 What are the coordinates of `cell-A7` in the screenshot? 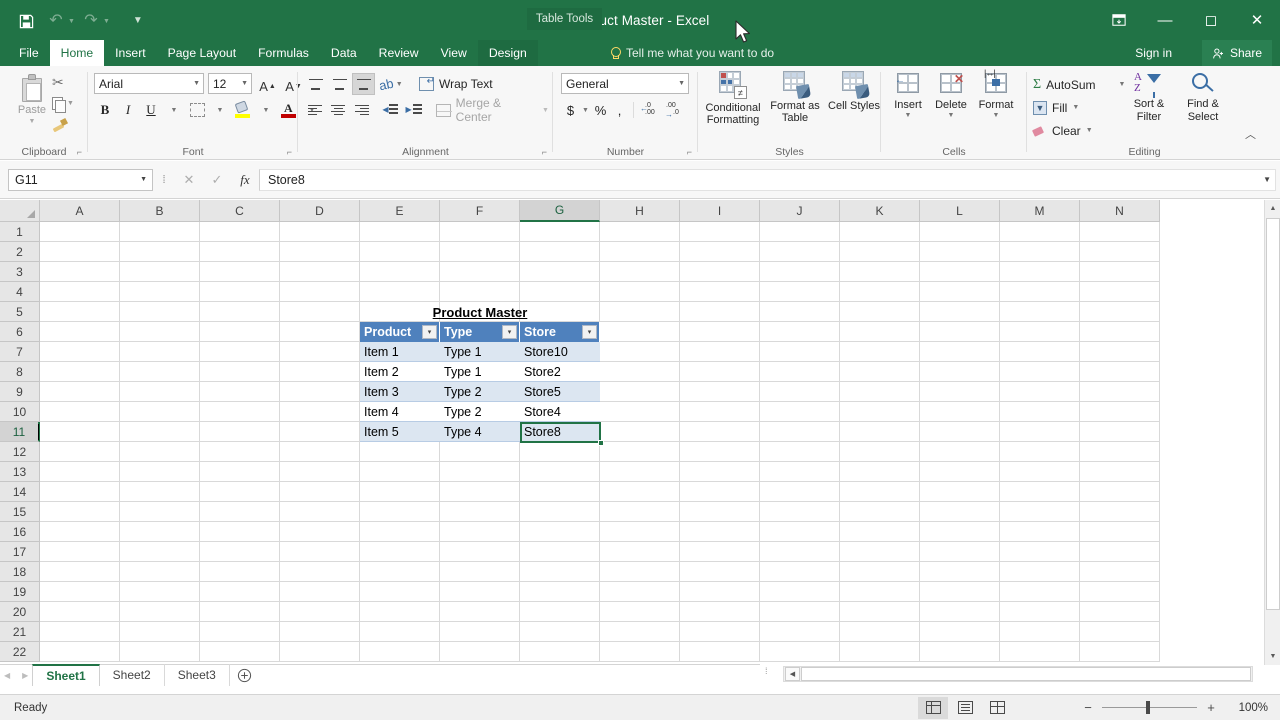 It's located at (80, 352).